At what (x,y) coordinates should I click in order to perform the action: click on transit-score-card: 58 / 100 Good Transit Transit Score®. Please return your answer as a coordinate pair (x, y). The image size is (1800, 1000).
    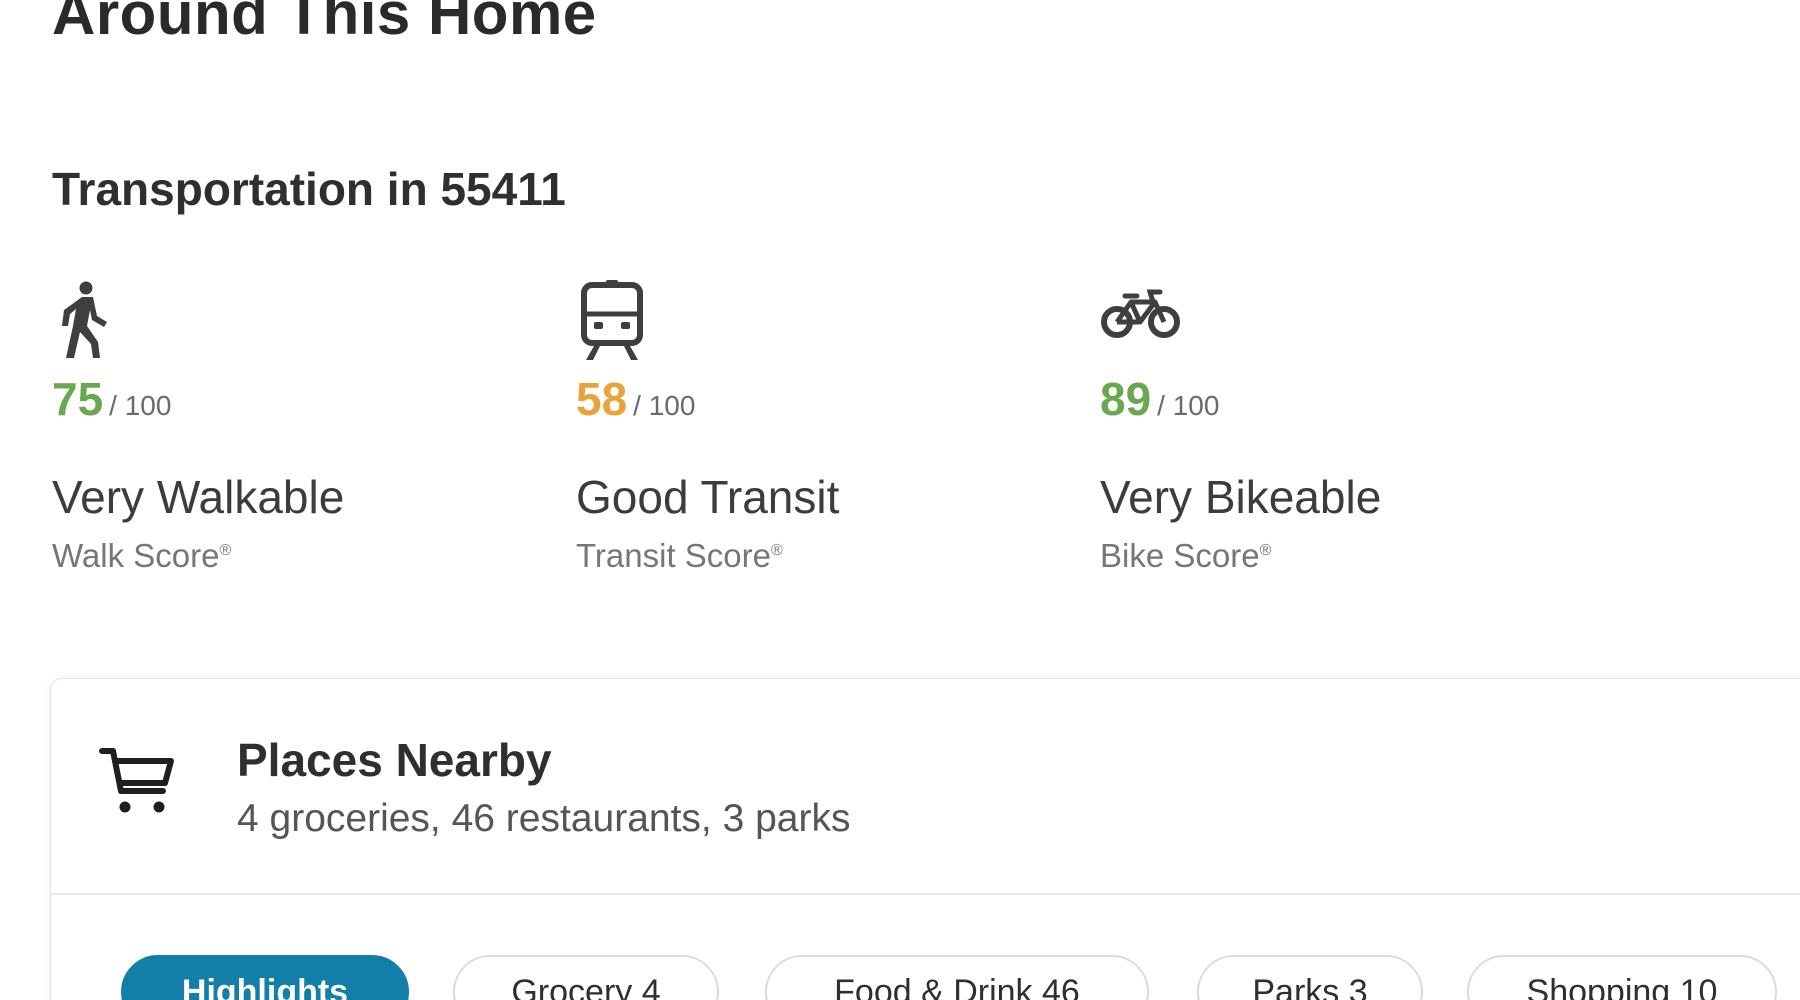
    Looking at the image, I should click on (816, 435).